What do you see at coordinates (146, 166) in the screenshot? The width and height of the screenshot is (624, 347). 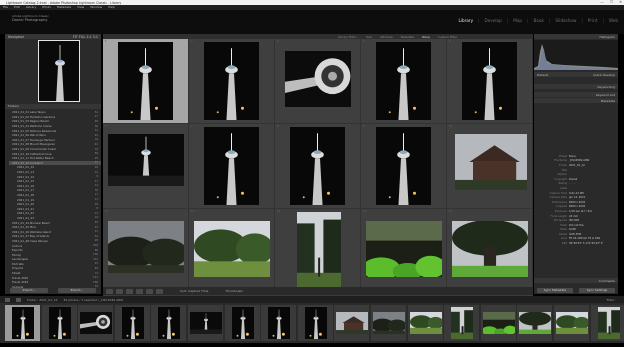 I see `grid-thumbnail: 6` at bounding box center [146, 166].